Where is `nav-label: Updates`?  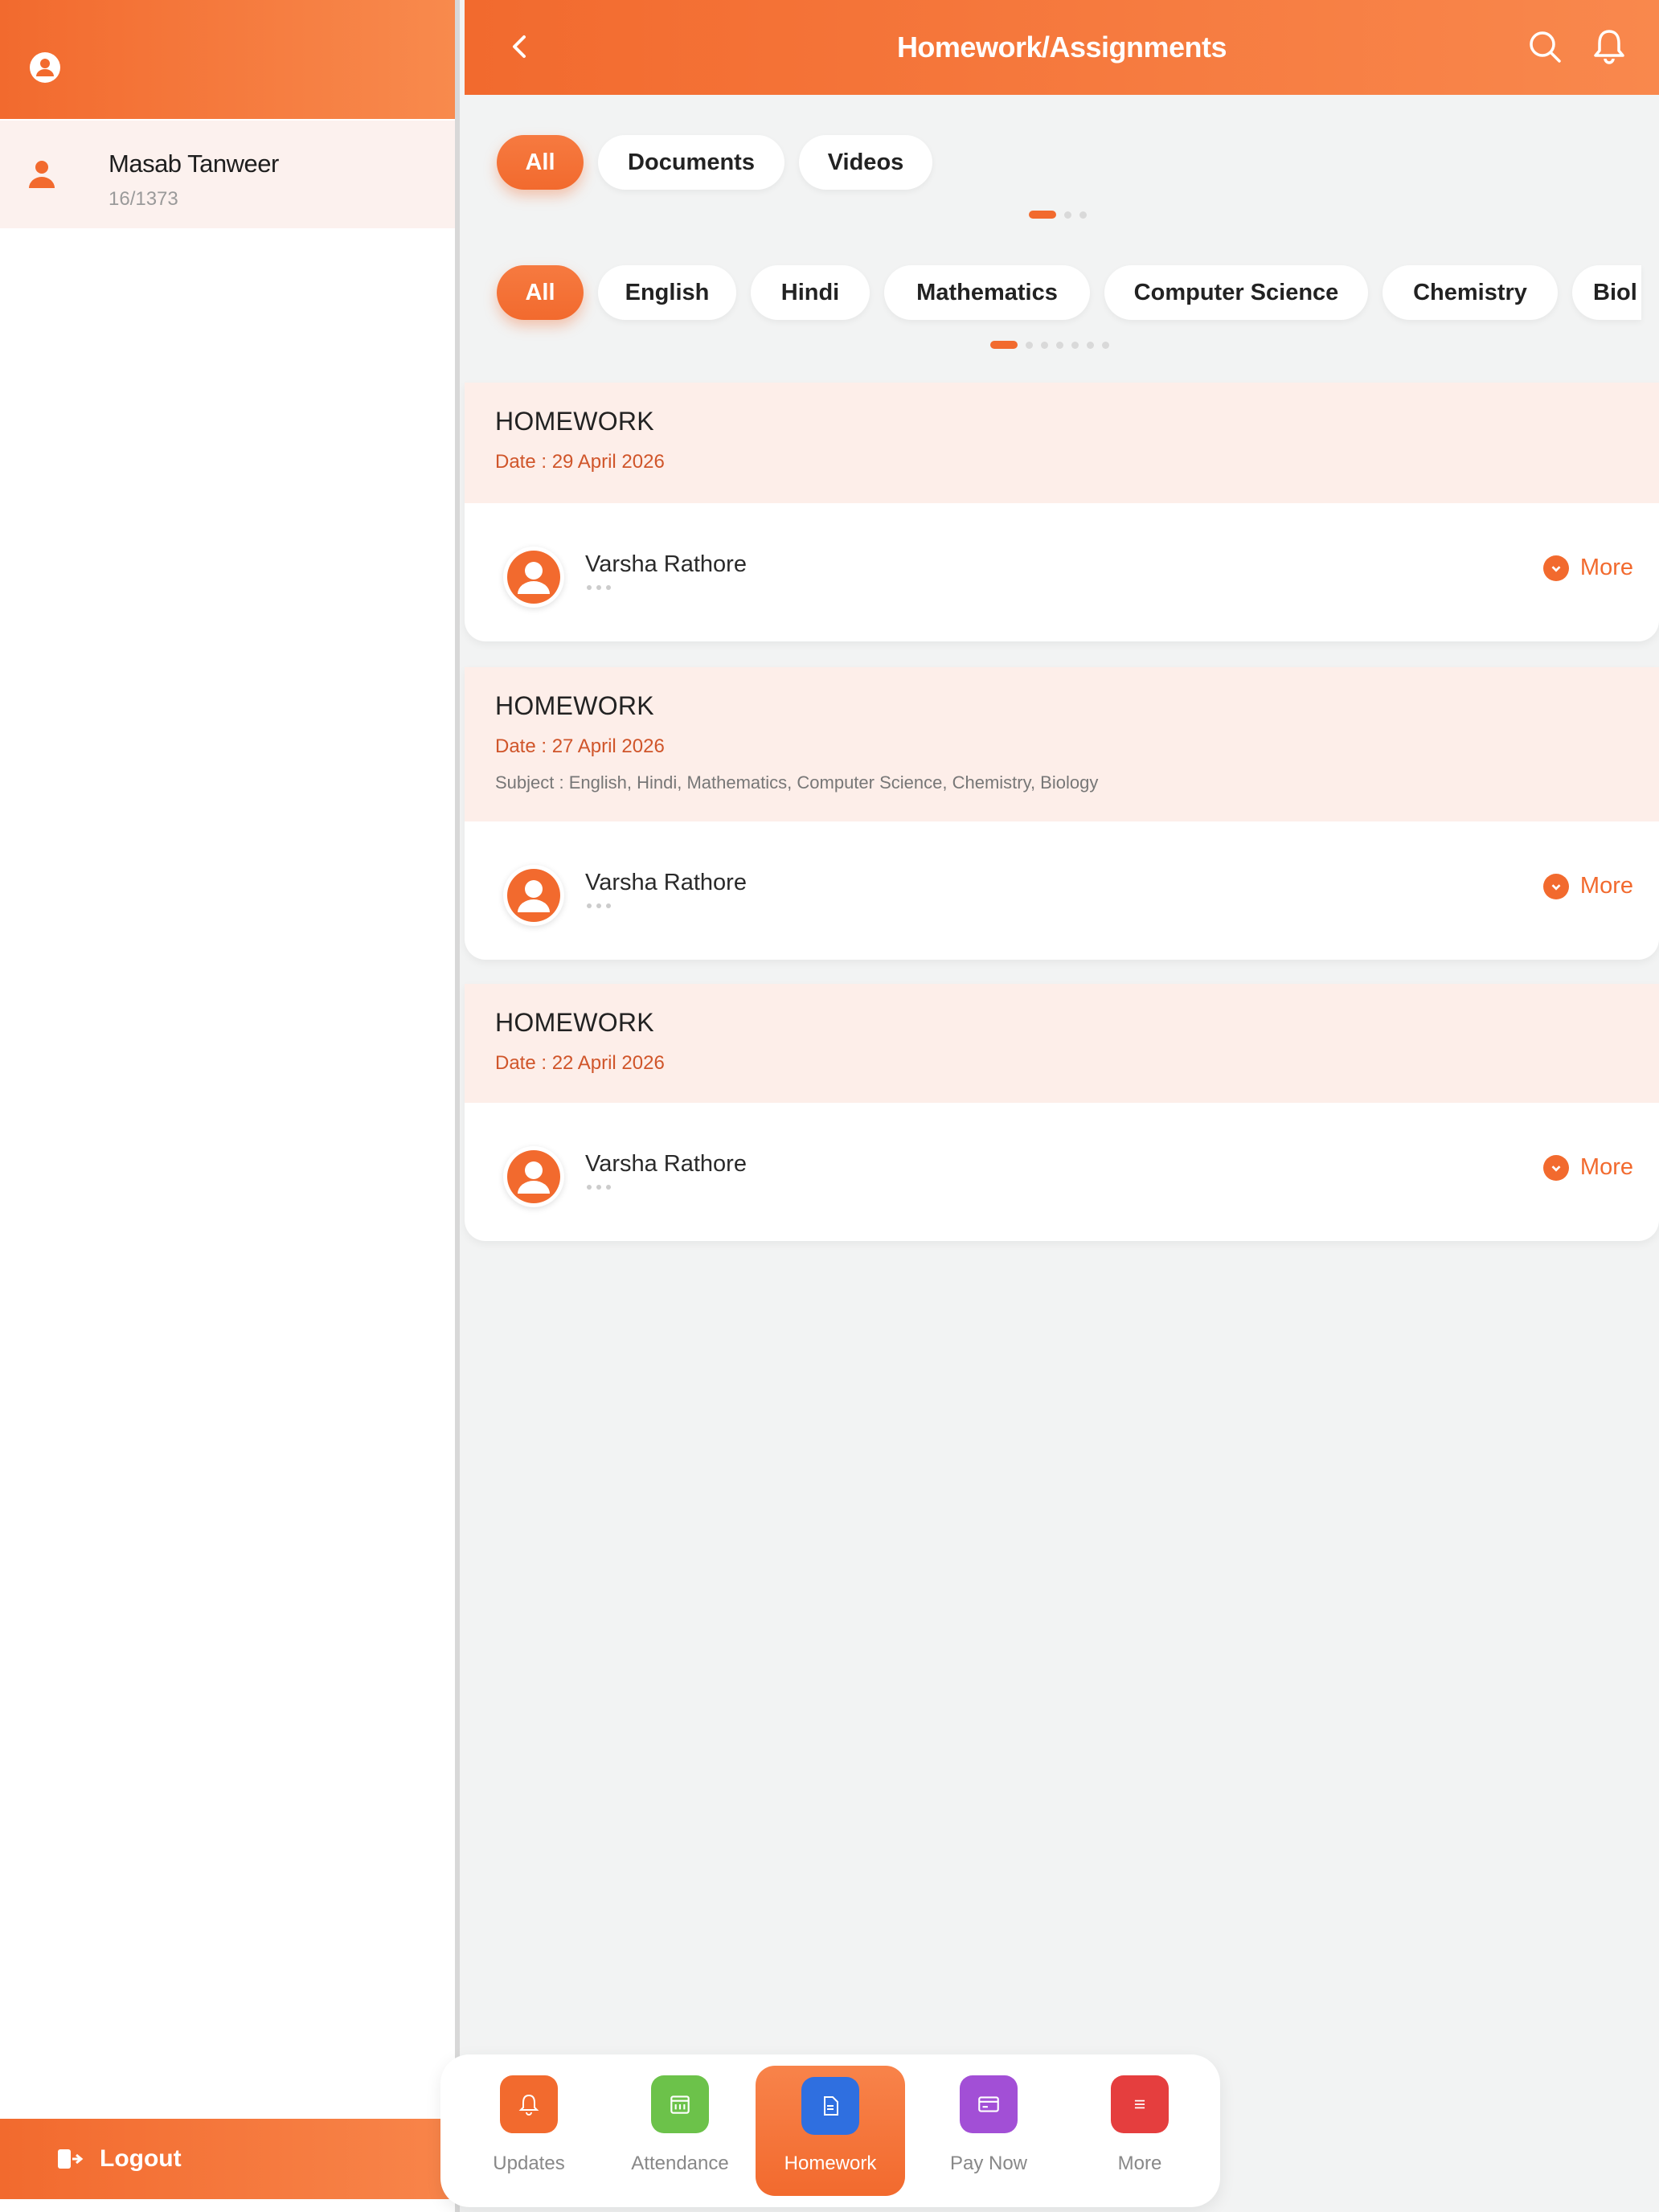 nav-label: Updates is located at coordinates (529, 2163).